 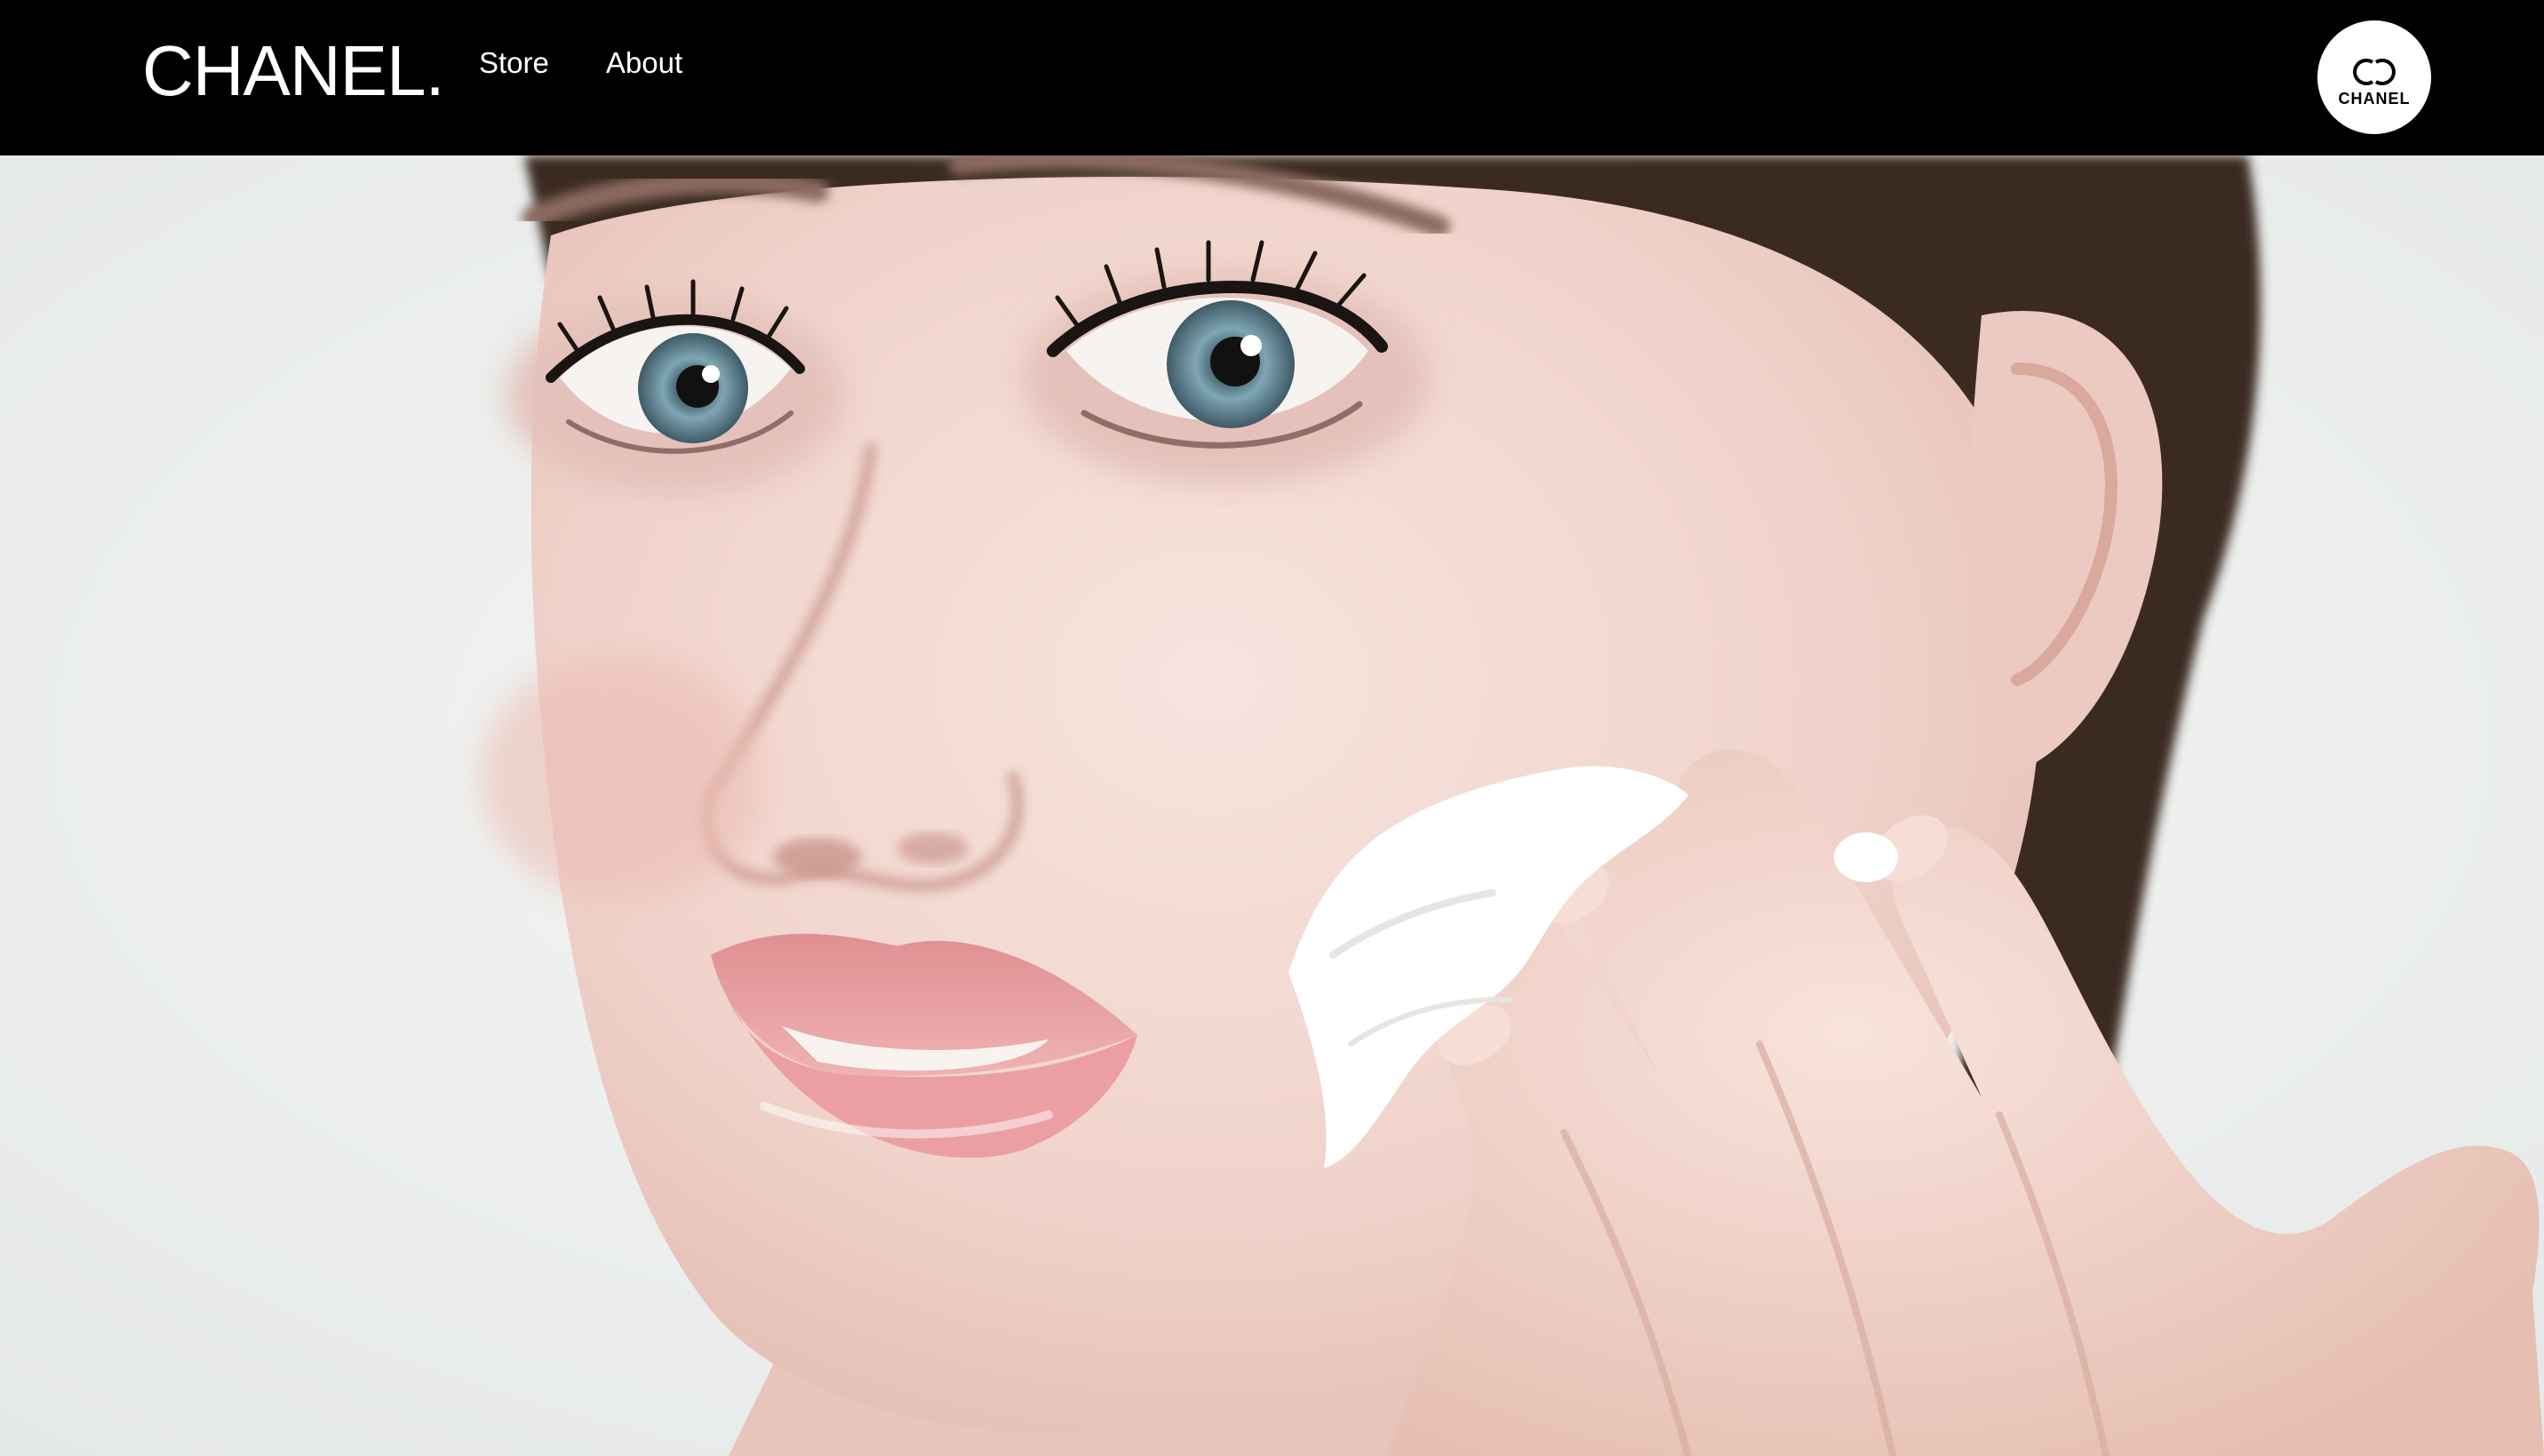 I want to click on nav-link-store: Store, so click(x=514, y=63).